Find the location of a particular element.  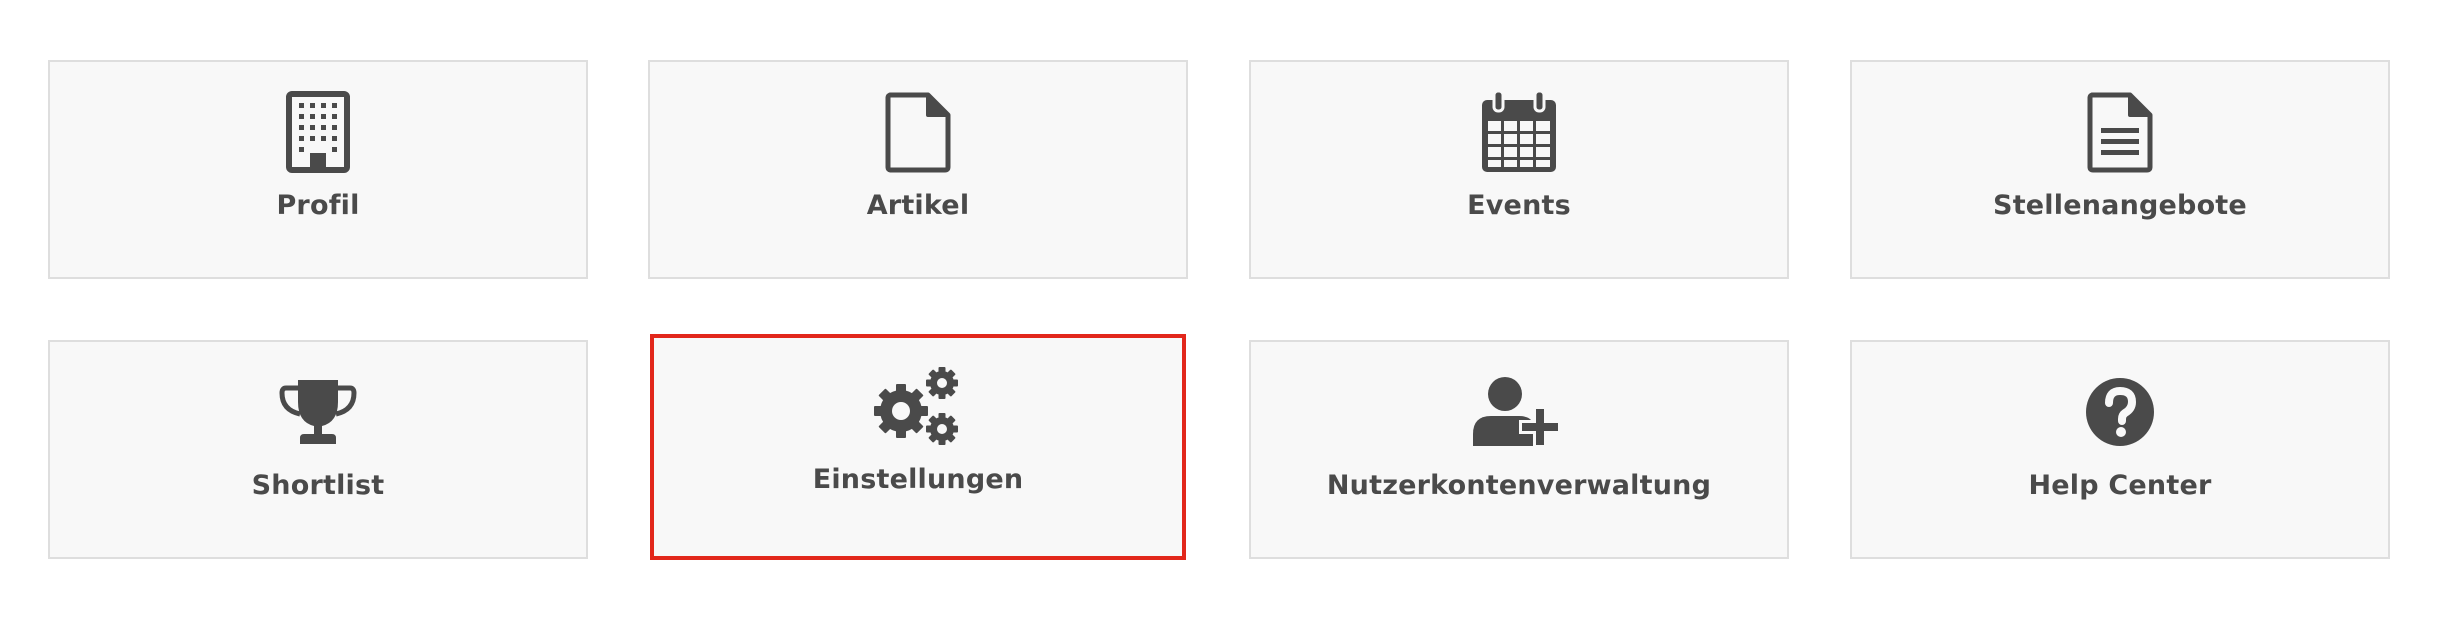

calendar-icon is located at coordinates (1519, 132).